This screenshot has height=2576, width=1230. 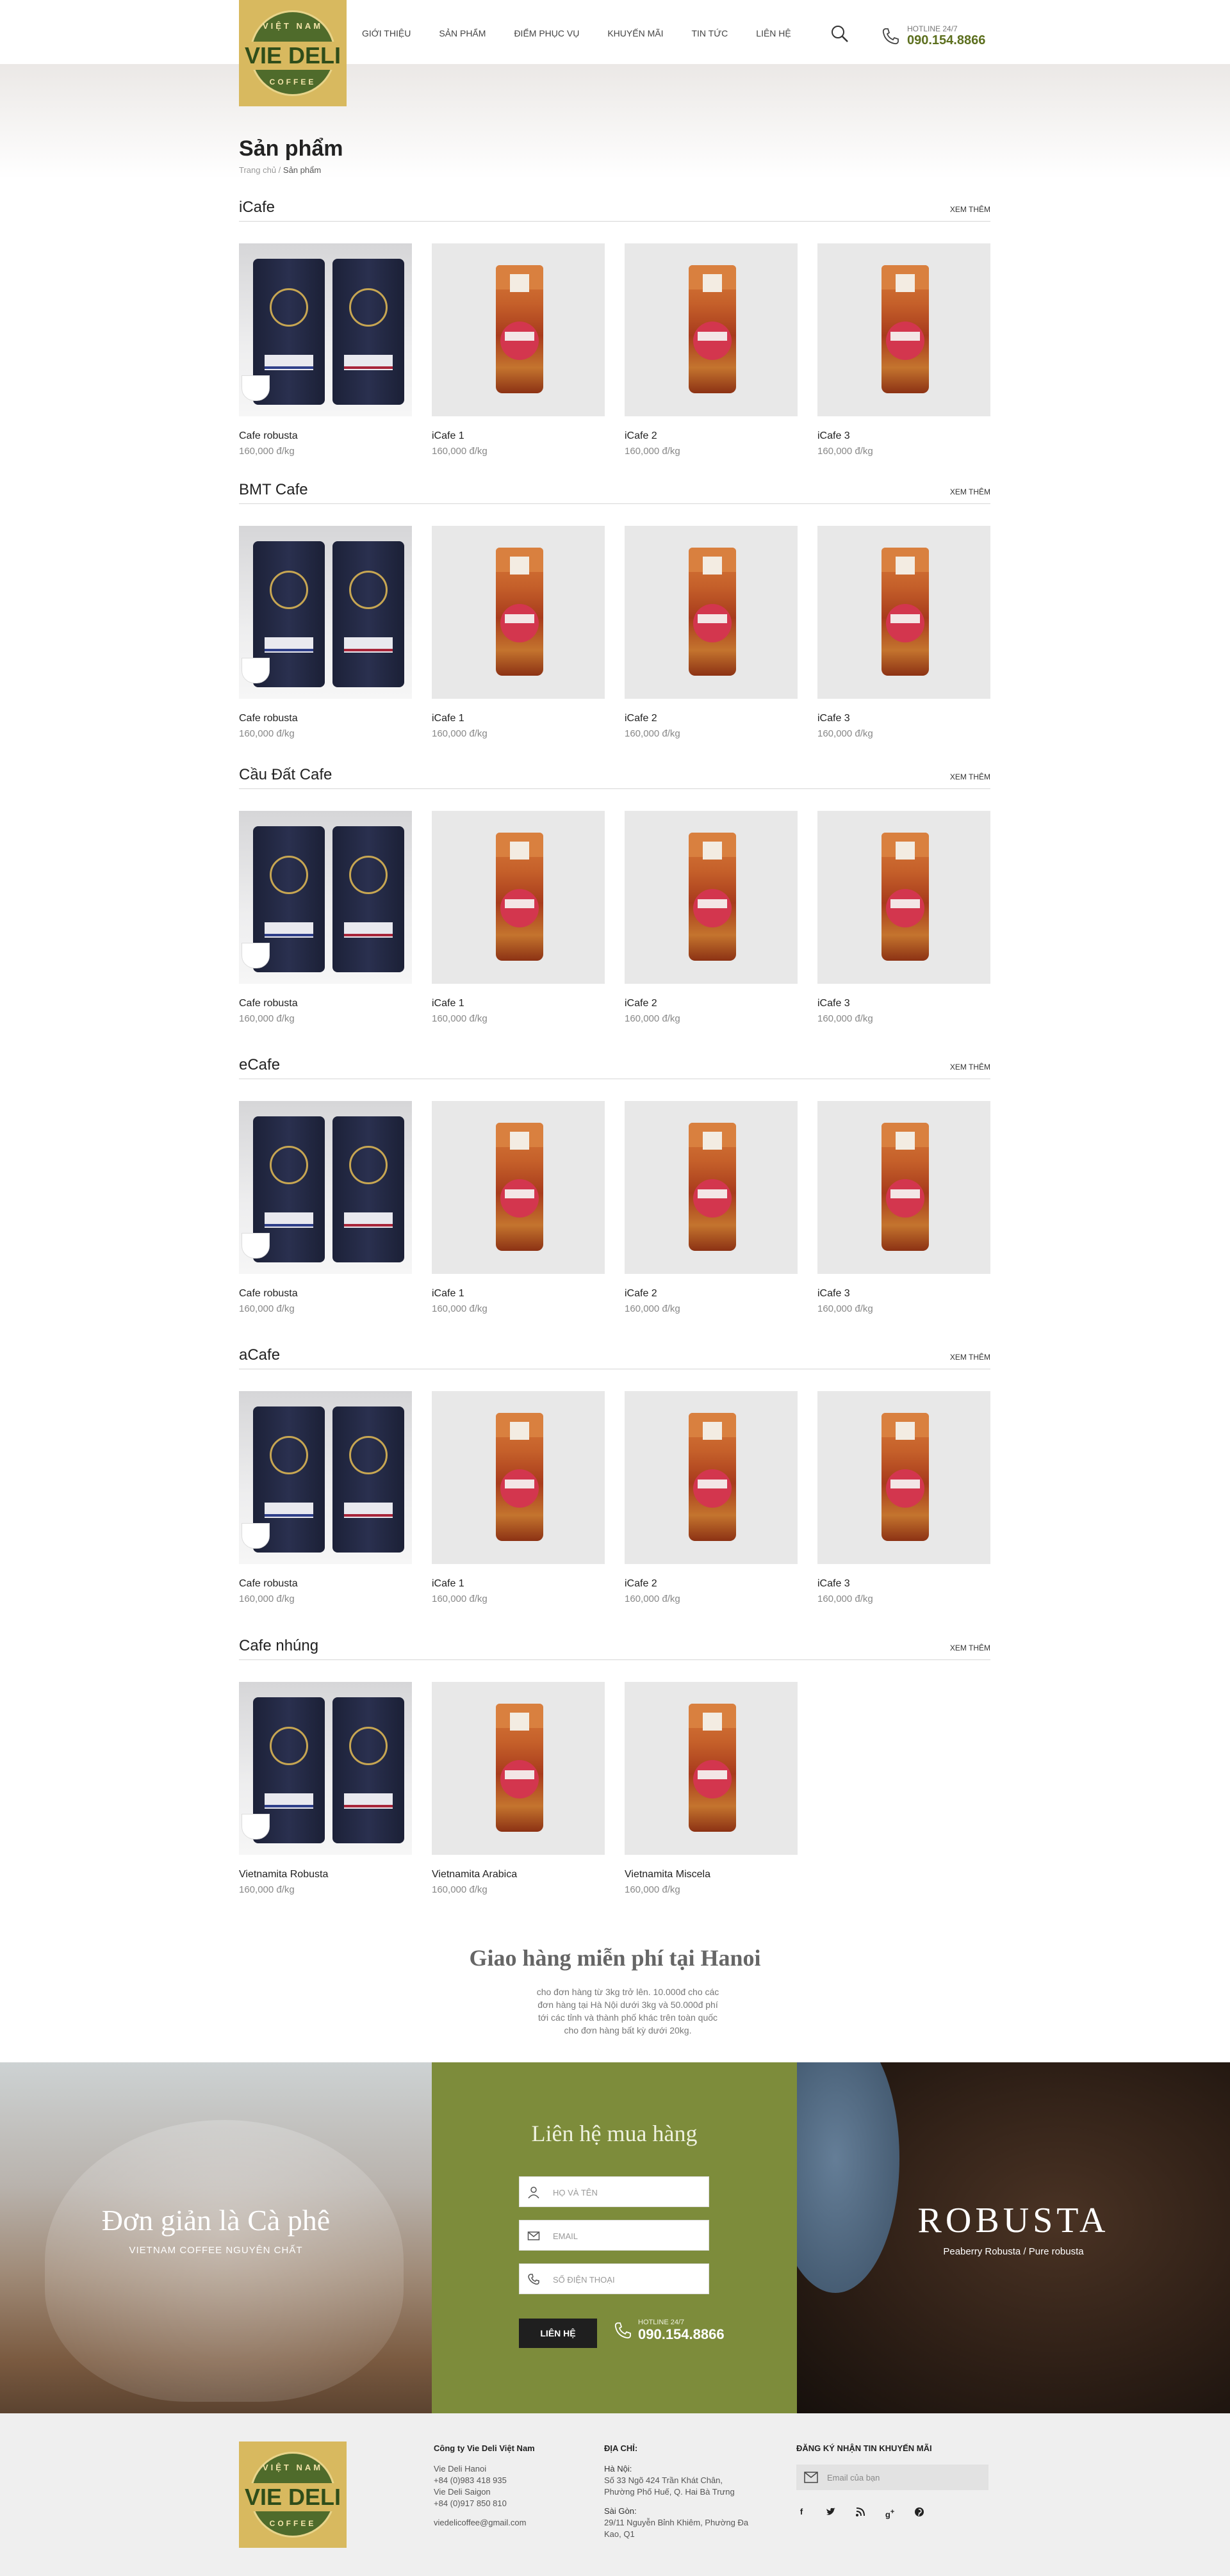 What do you see at coordinates (387, 33) in the screenshot?
I see `nav-gioi-thieu: GIỚI THIỆU` at bounding box center [387, 33].